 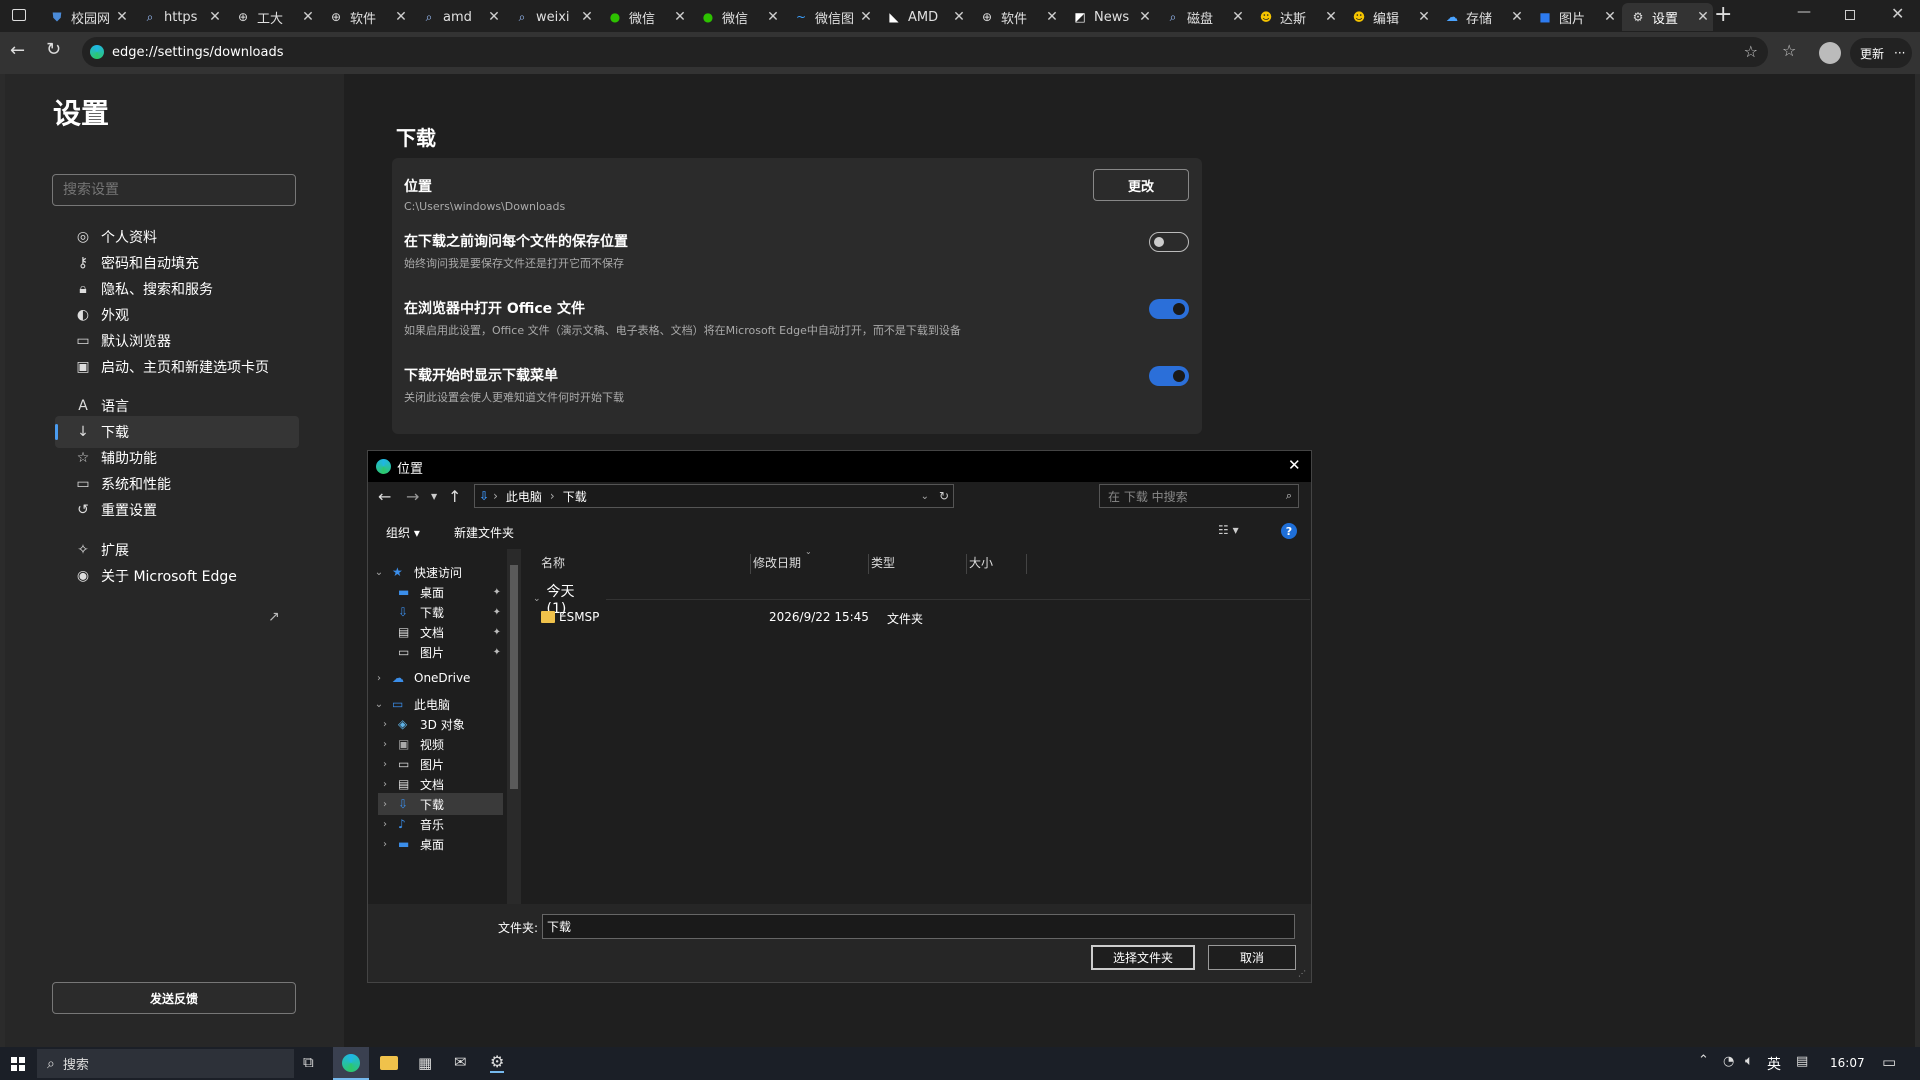 I want to click on dialog-forward-icon: →, so click(x=412, y=496).